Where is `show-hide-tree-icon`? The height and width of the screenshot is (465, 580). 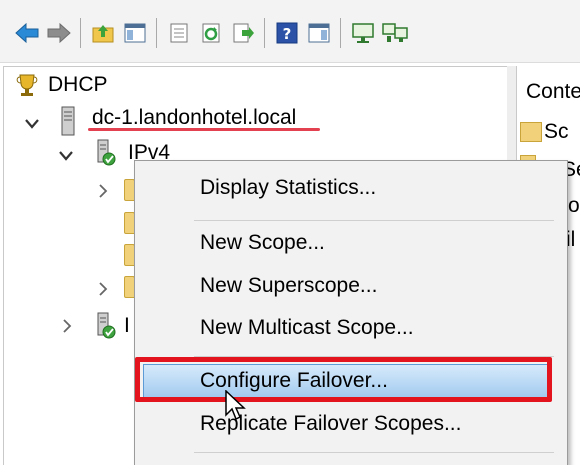 show-hide-tree-icon is located at coordinates (135, 33).